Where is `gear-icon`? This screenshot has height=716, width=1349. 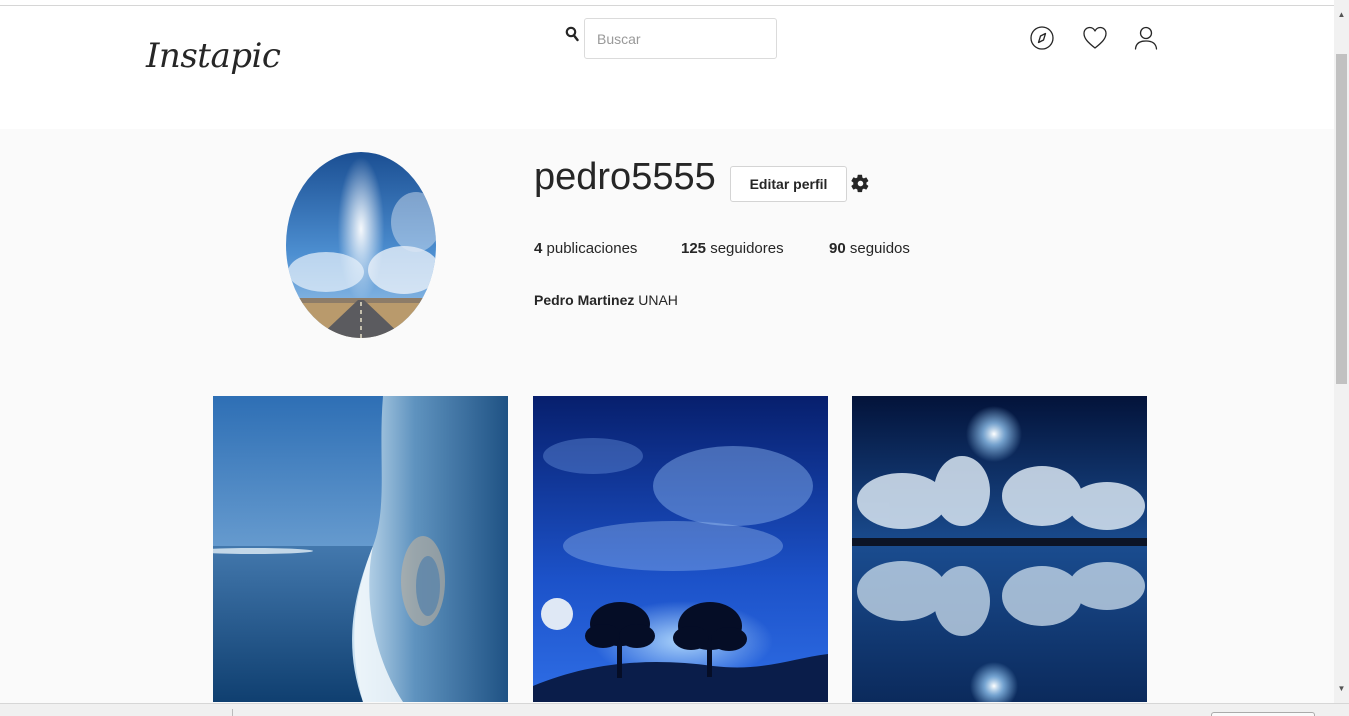 gear-icon is located at coordinates (860, 183).